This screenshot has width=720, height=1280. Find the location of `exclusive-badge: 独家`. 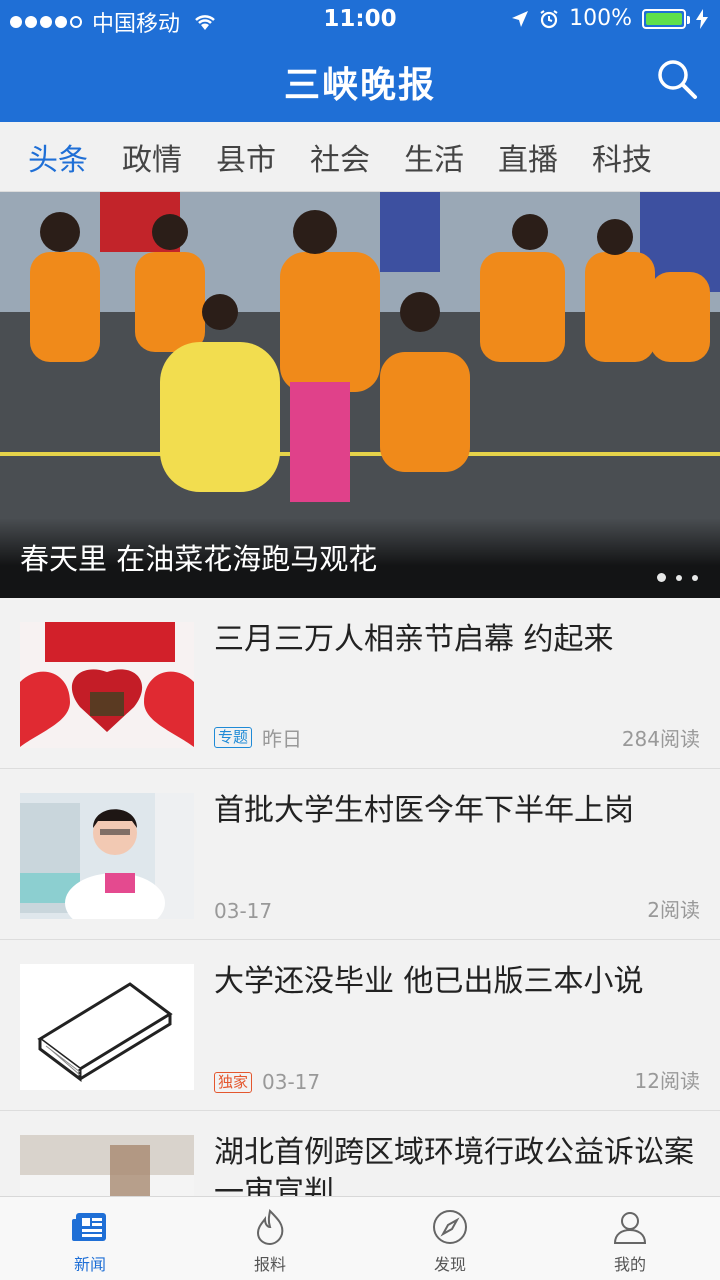

exclusive-badge: 独家 is located at coordinates (233, 1082).